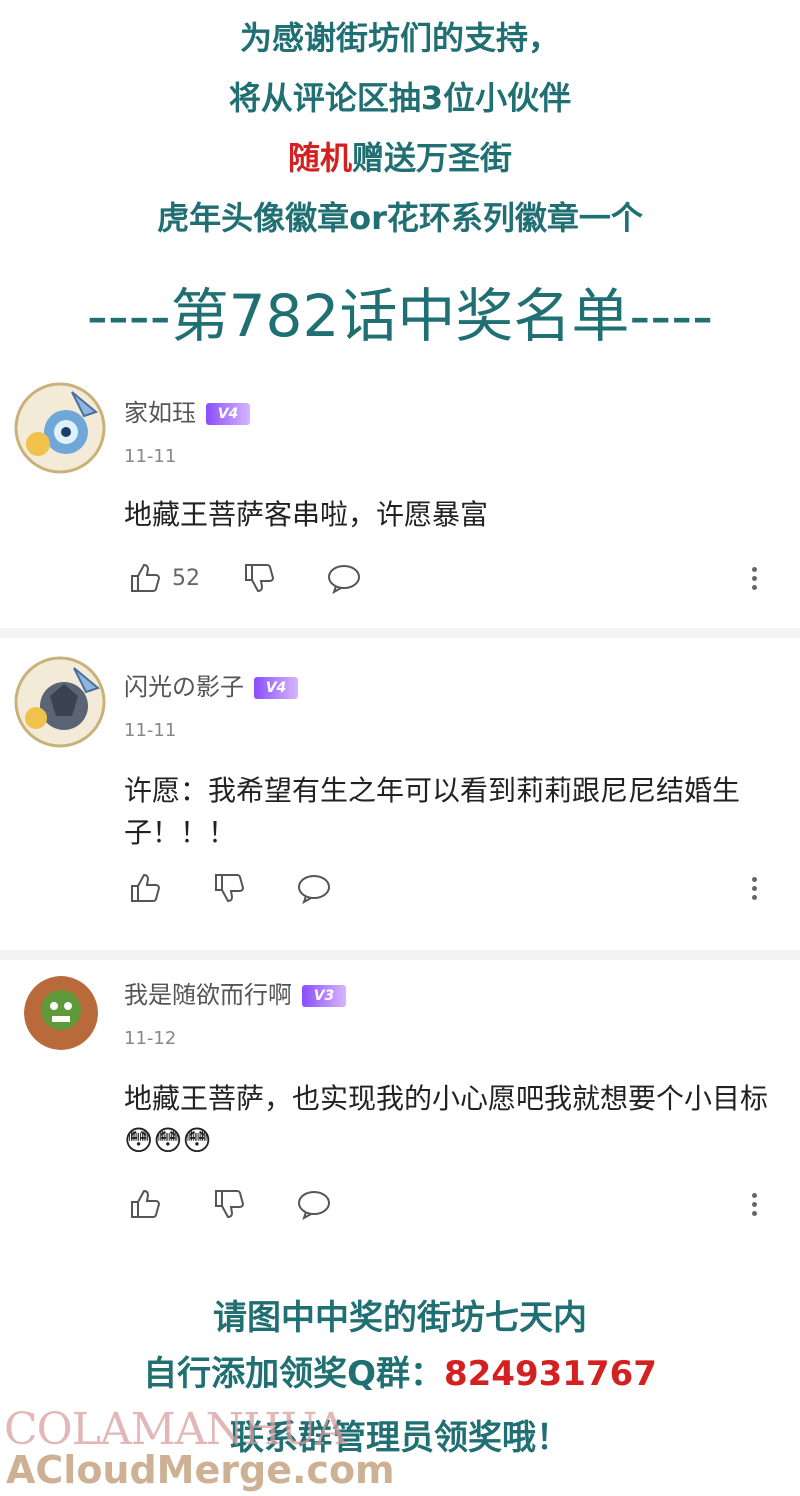 The height and width of the screenshot is (1496, 800). What do you see at coordinates (160, 413) in the screenshot?
I see `username-text: 家如珏` at bounding box center [160, 413].